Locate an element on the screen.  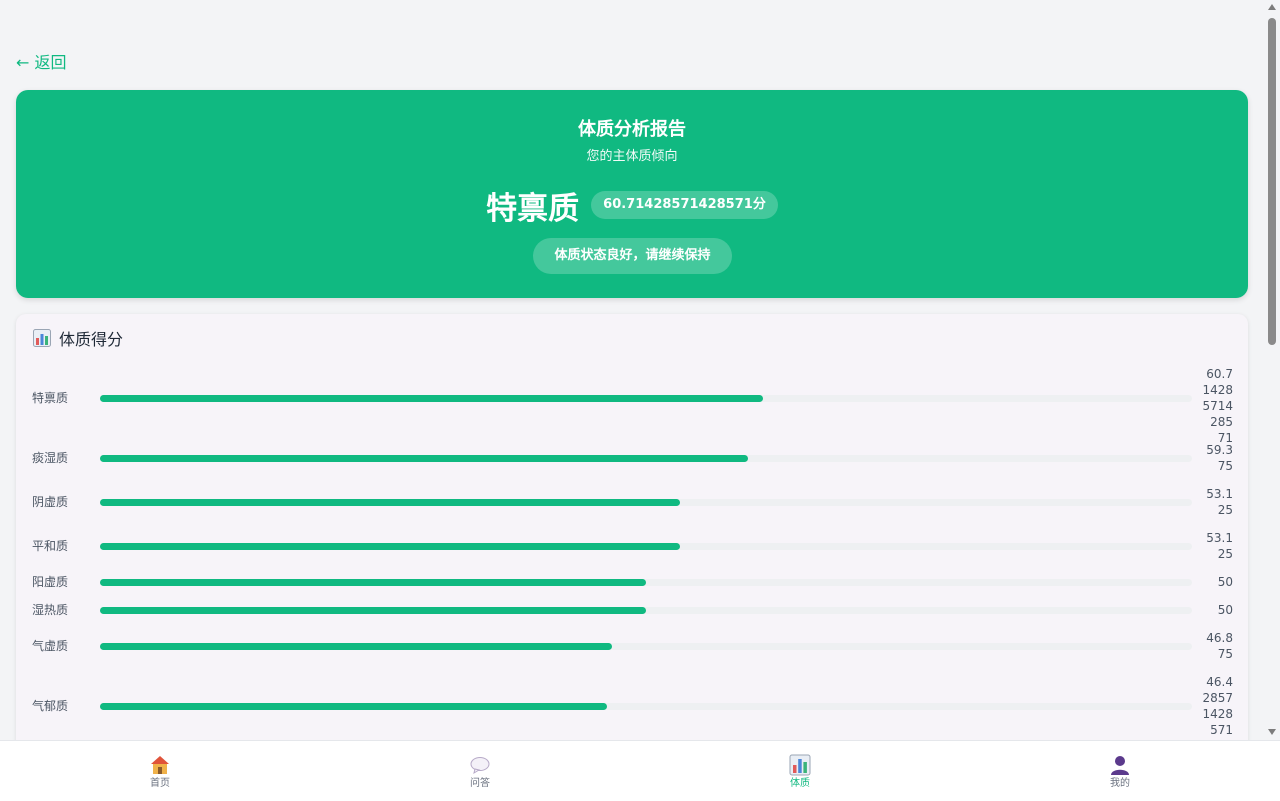
bottom-nav: 首页 问答 体质 我的 is located at coordinates (640, 770).